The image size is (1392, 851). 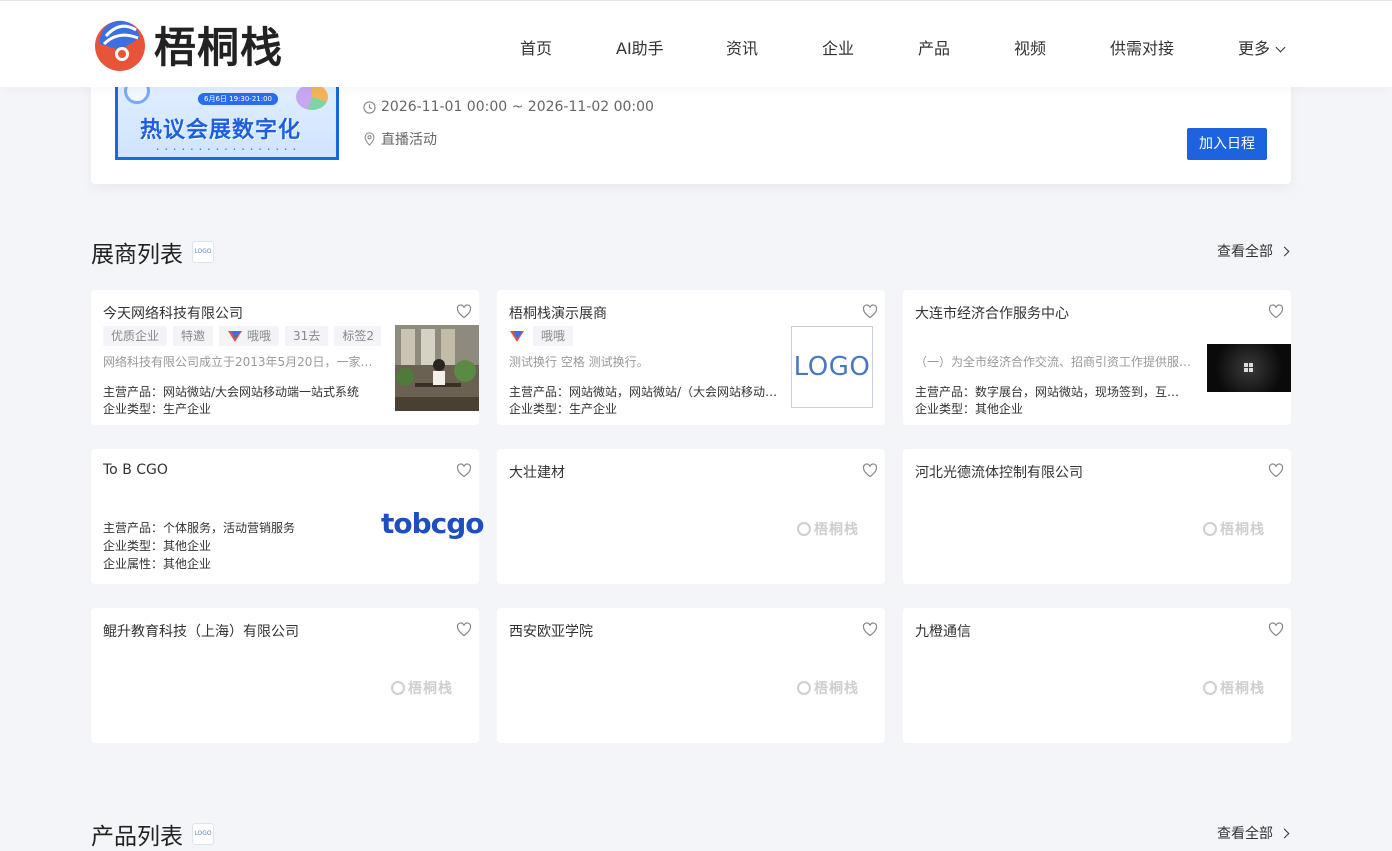 I want to click on event-location-row: 直播活动, so click(x=400, y=139).